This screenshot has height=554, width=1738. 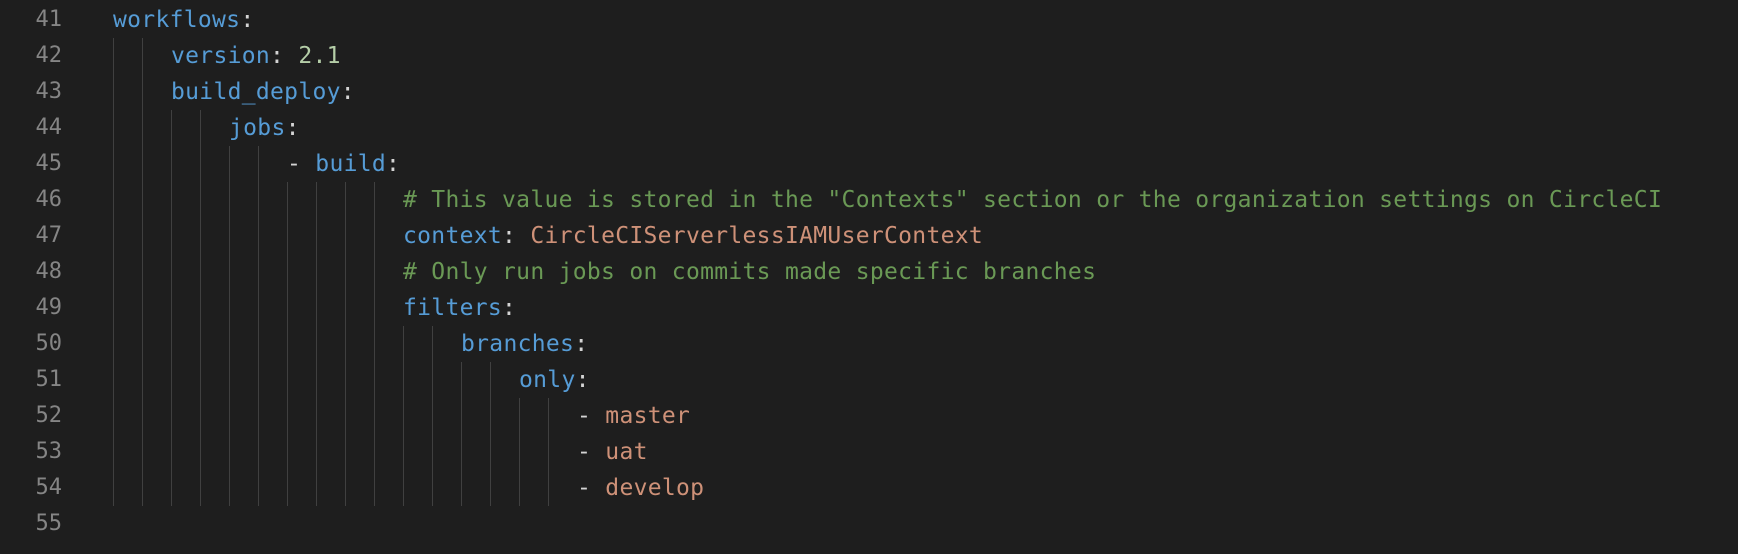 What do you see at coordinates (633, 416) in the screenshot?
I see `code-content: - master` at bounding box center [633, 416].